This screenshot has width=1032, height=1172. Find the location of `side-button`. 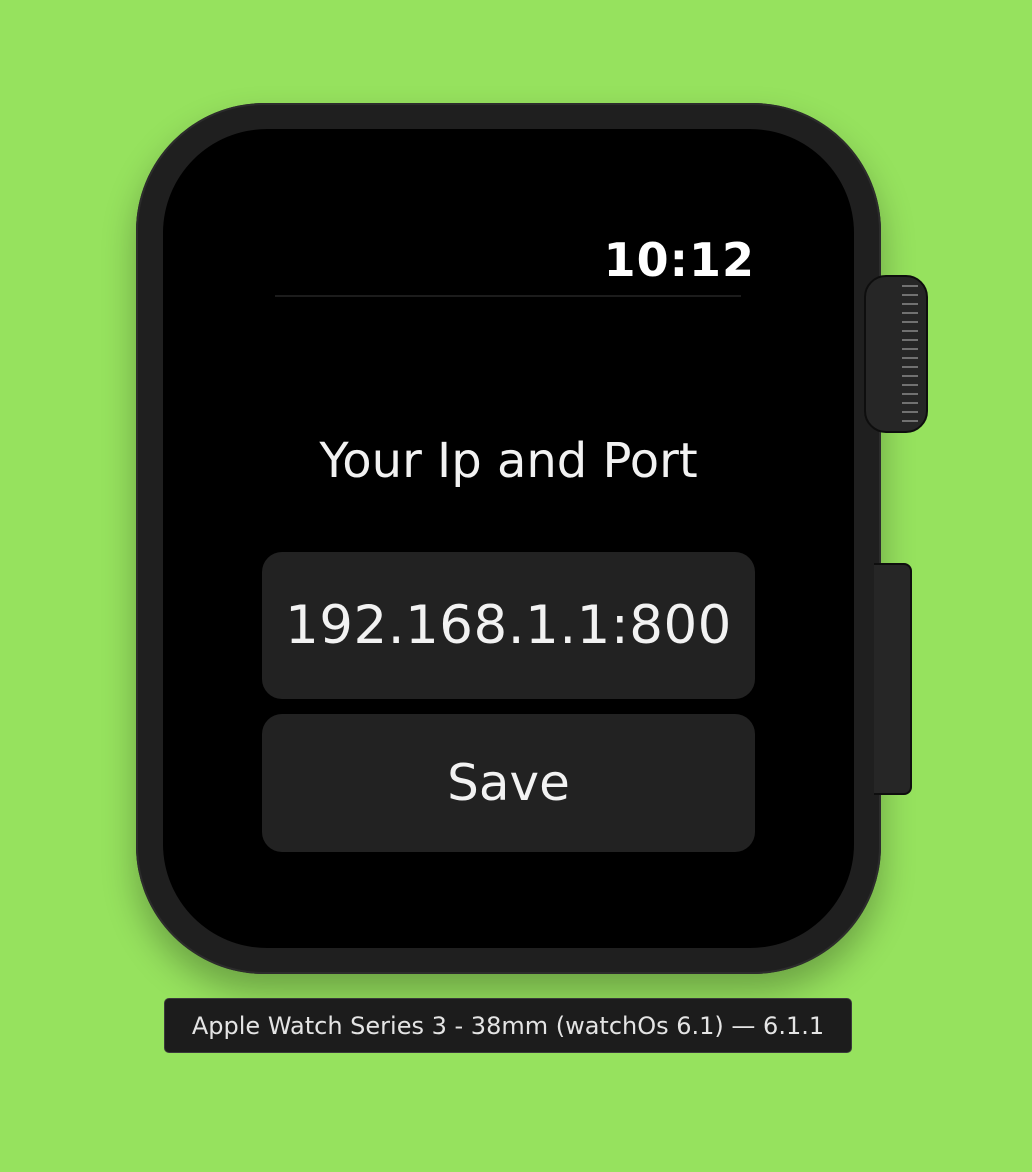

side-button is located at coordinates (893, 679).